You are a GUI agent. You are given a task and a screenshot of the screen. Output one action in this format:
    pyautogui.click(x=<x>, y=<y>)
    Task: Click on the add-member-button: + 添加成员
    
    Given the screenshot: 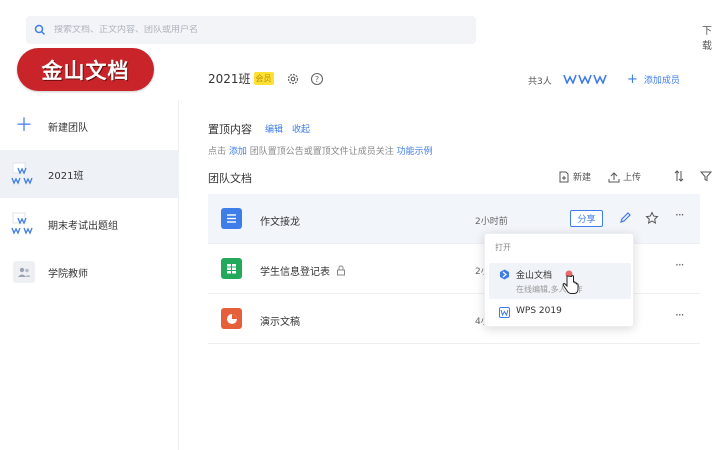 What is the action you would take?
    pyautogui.click(x=653, y=79)
    